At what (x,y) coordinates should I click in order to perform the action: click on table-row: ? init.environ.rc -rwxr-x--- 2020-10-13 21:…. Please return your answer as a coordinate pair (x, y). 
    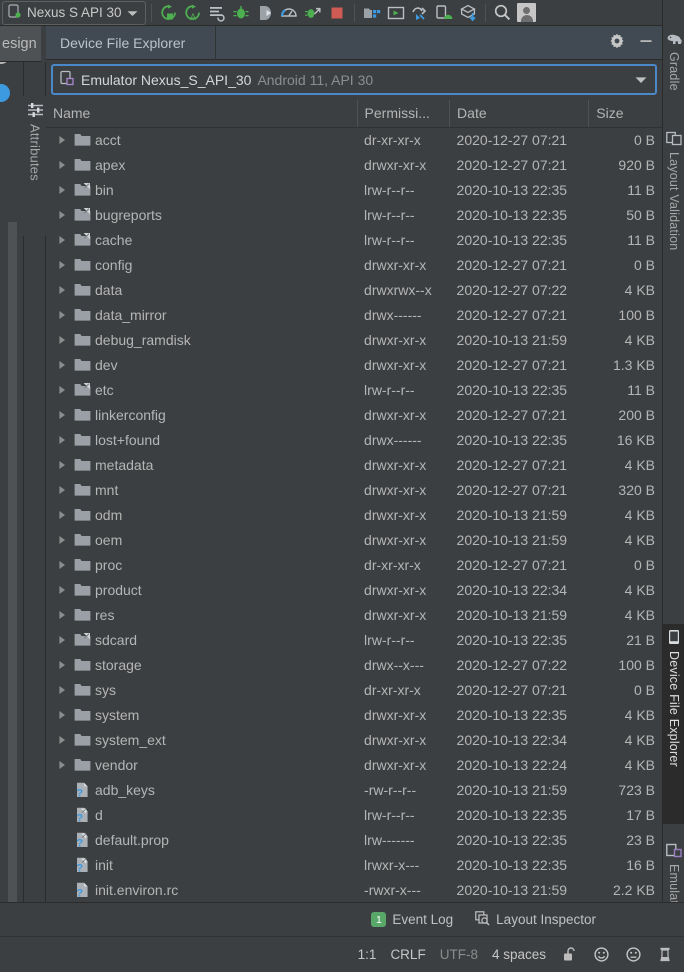
    Looking at the image, I should click on (354, 889).